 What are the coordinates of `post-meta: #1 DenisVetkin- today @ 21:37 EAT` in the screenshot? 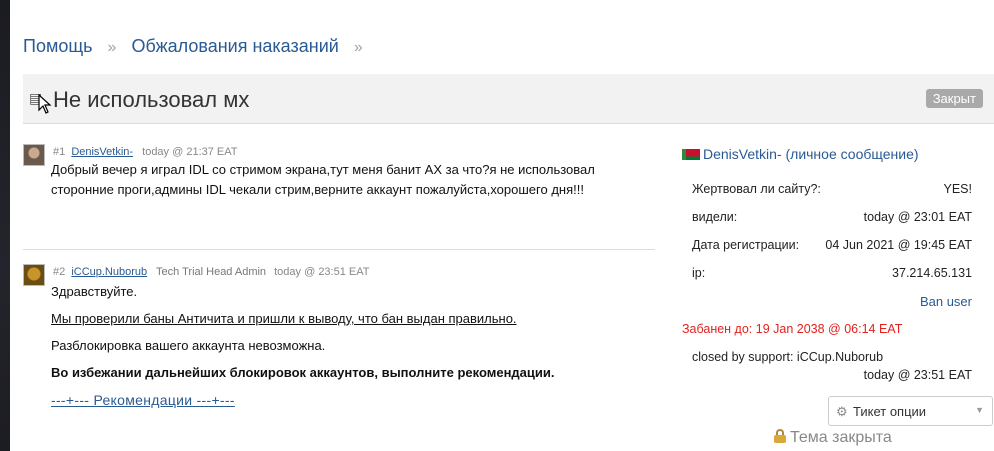 It's located at (145, 152).